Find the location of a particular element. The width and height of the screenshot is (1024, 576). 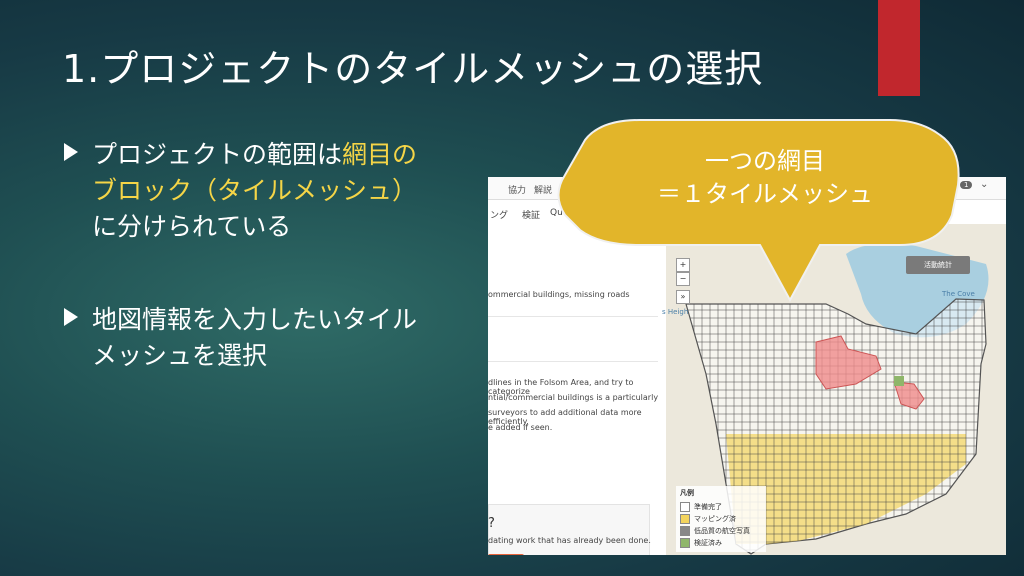

chevron-down-icon: ⌄ is located at coordinates (984, 184).